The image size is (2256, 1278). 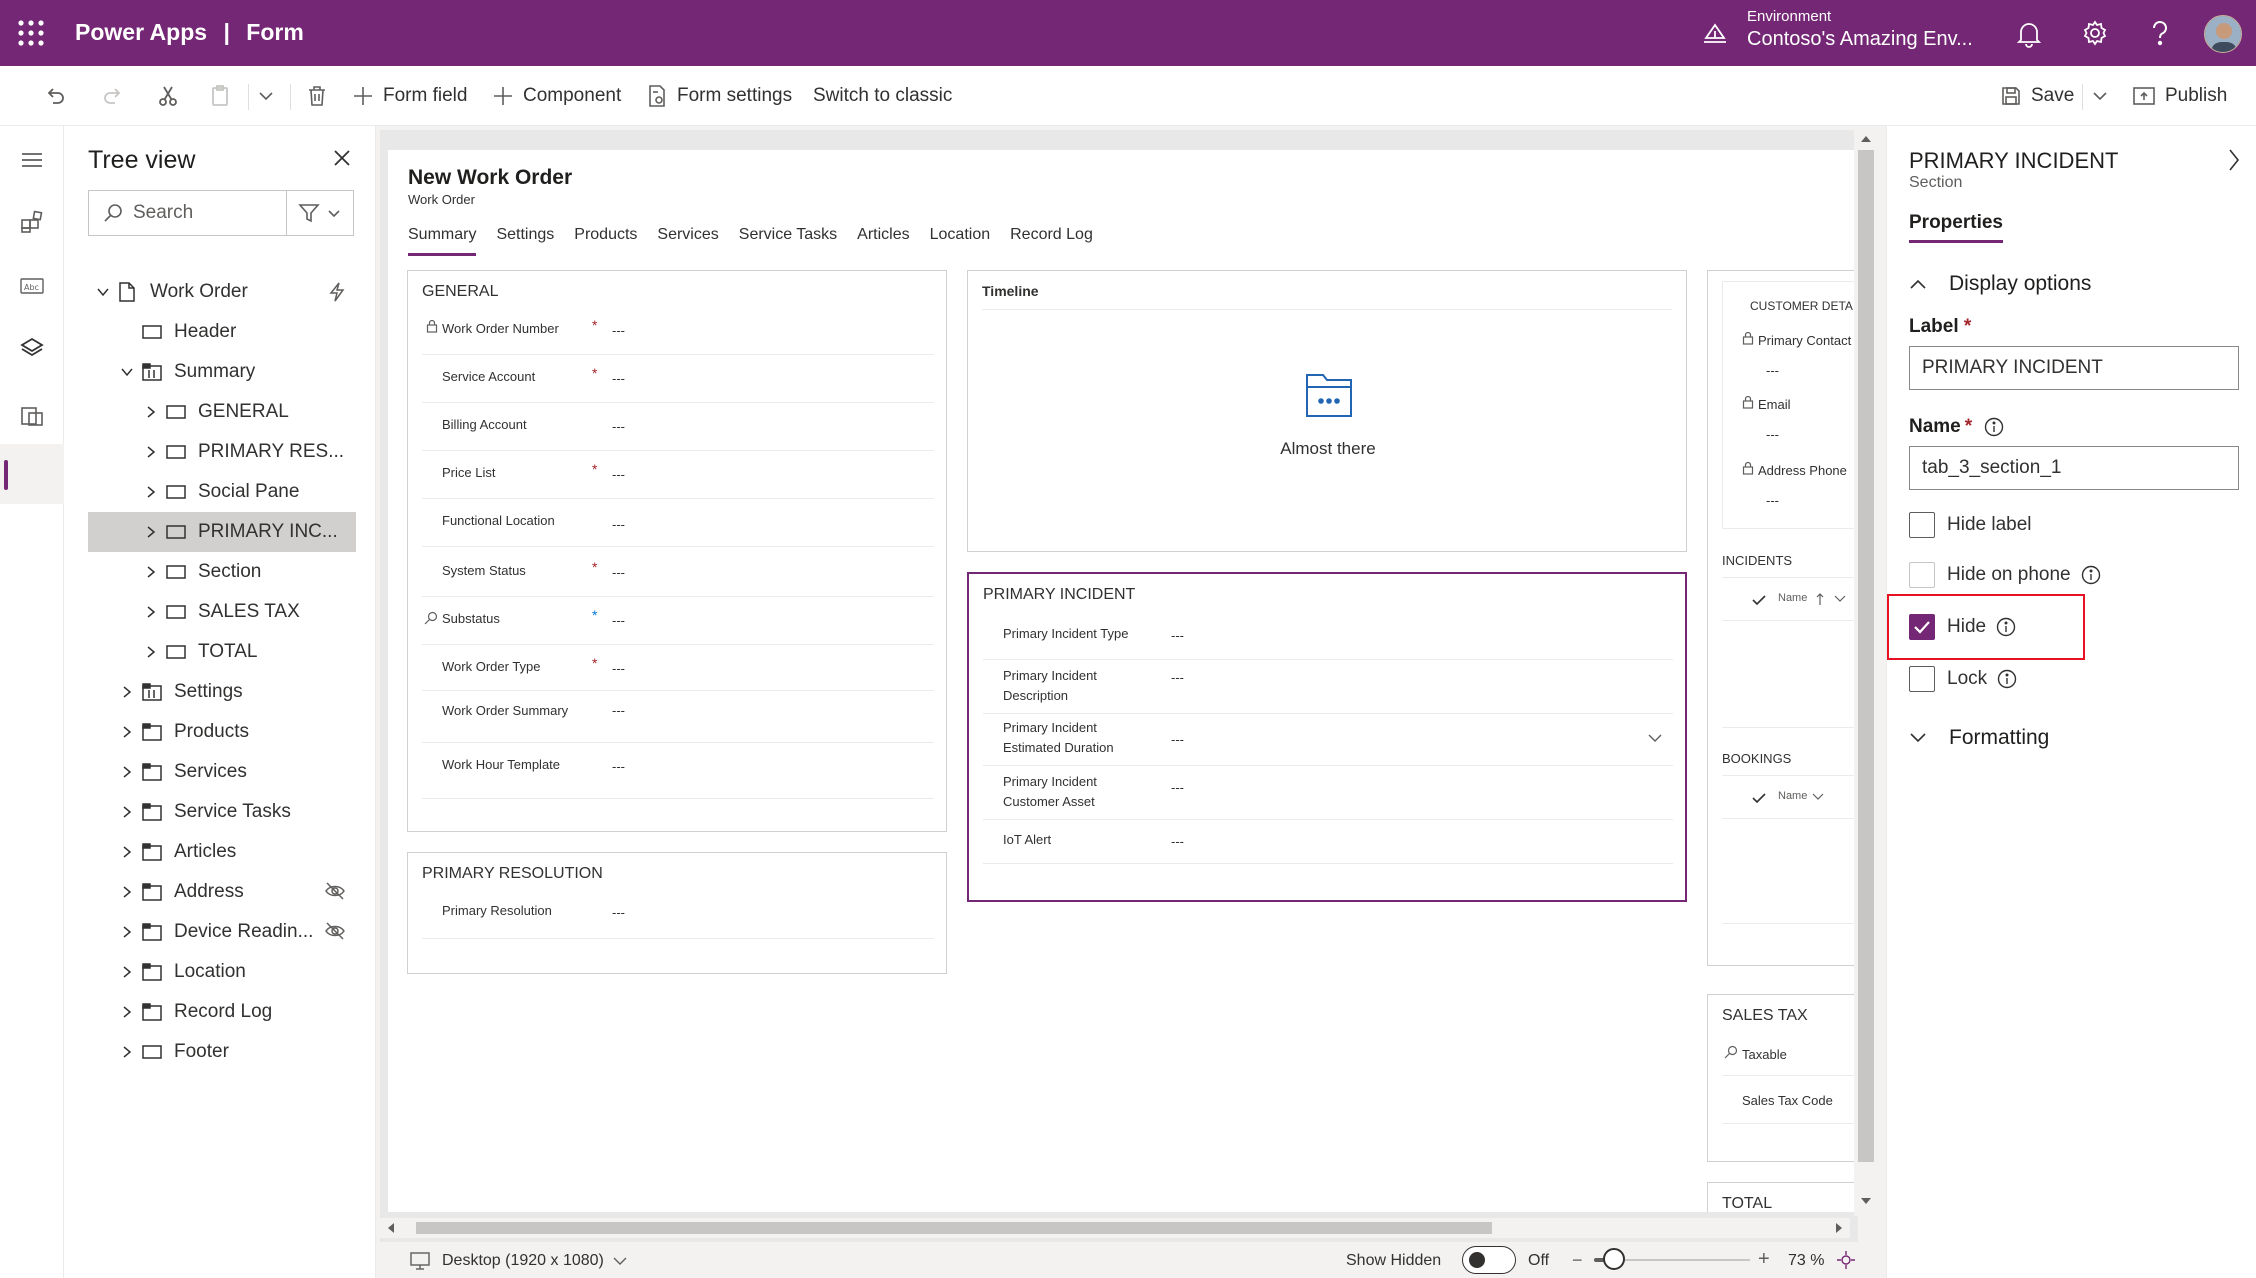 What do you see at coordinates (222, 372) in the screenshot?
I see `tree-item-summary: Summary` at bounding box center [222, 372].